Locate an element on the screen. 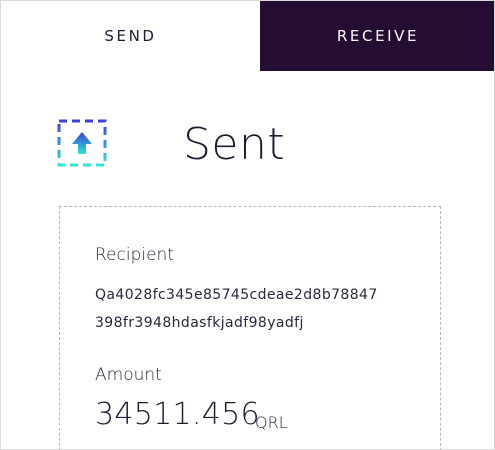 This screenshot has width=495, height=450. upload-arrow-icon is located at coordinates (82, 143).